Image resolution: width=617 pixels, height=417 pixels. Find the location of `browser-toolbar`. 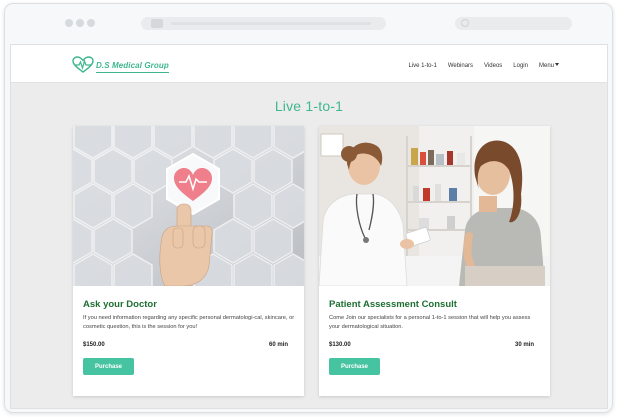

browser-toolbar is located at coordinates (308, 24).